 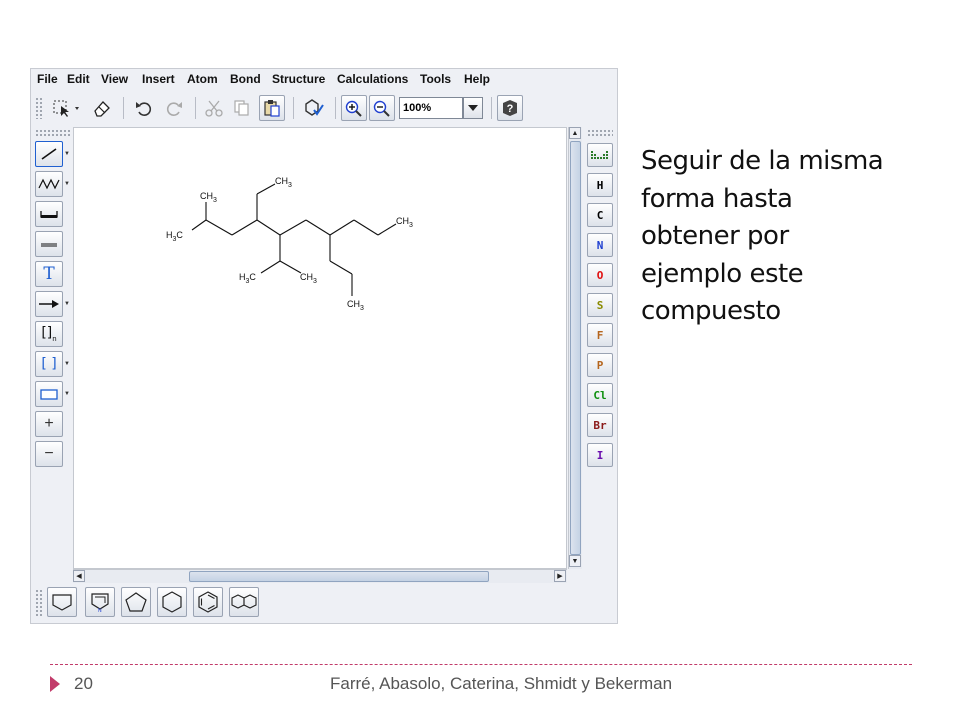 What do you see at coordinates (174, 108) in the screenshot?
I see `redo-button` at bounding box center [174, 108].